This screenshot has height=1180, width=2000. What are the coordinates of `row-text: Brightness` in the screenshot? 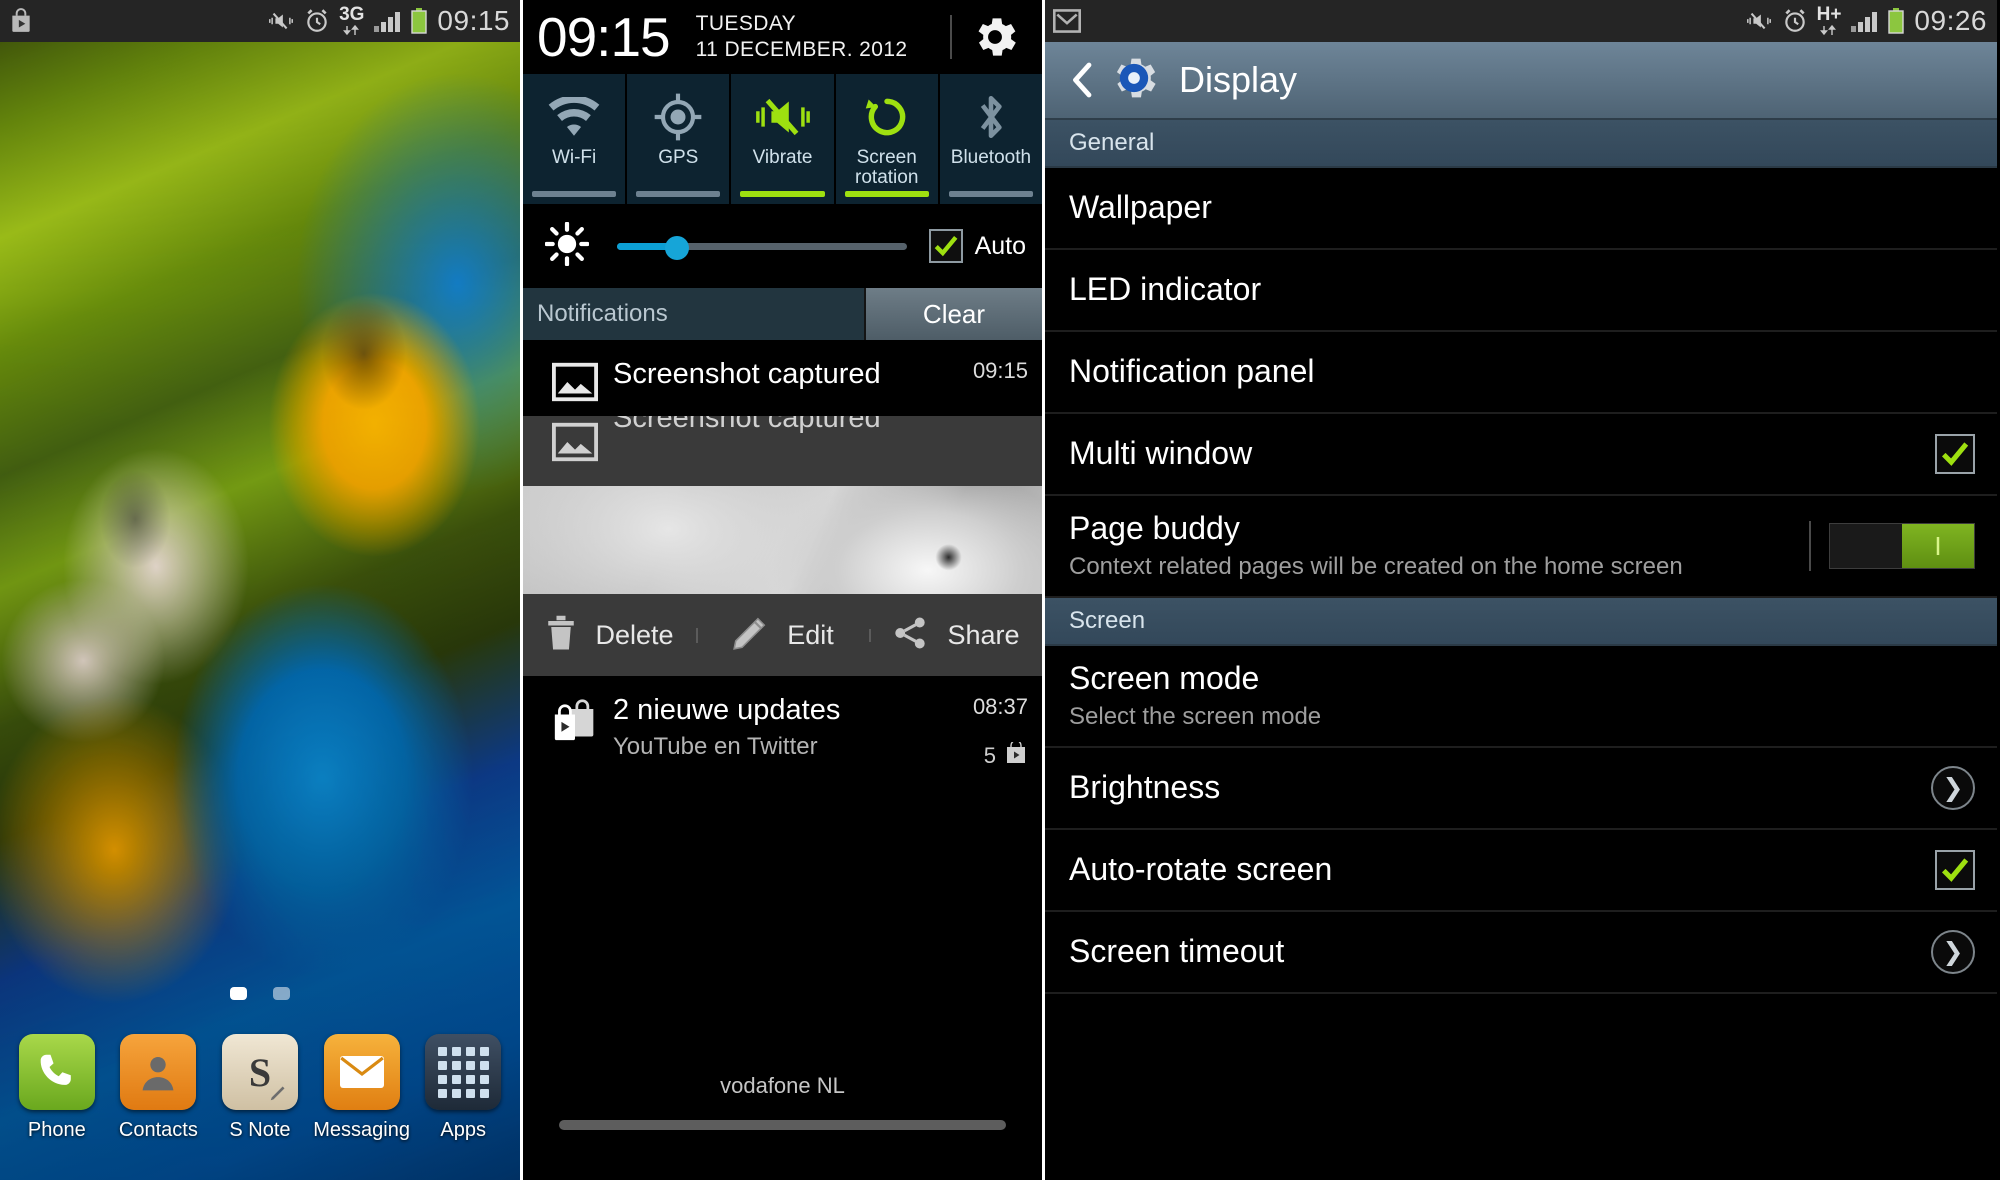 It's located at (1500, 788).